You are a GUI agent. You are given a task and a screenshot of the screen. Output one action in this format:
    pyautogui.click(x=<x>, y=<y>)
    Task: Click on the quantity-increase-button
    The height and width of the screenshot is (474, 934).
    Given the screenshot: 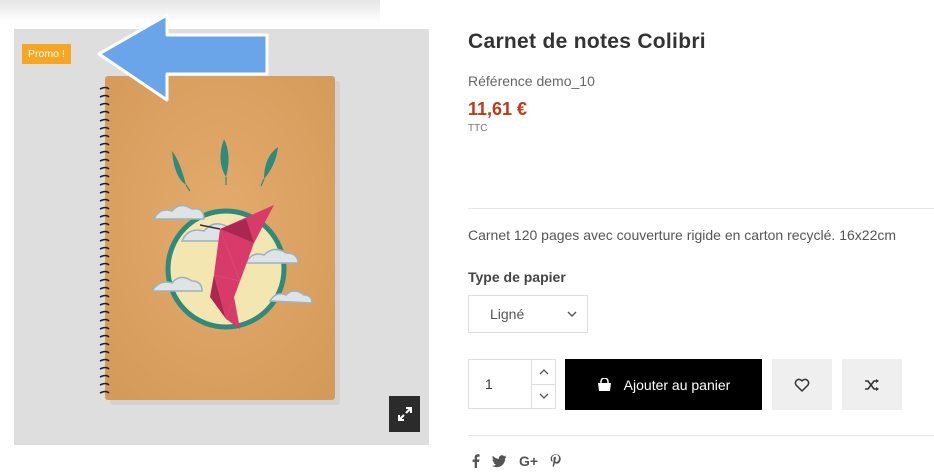 What is the action you would take?
    pyautogui.click(x=543, y=372)
    